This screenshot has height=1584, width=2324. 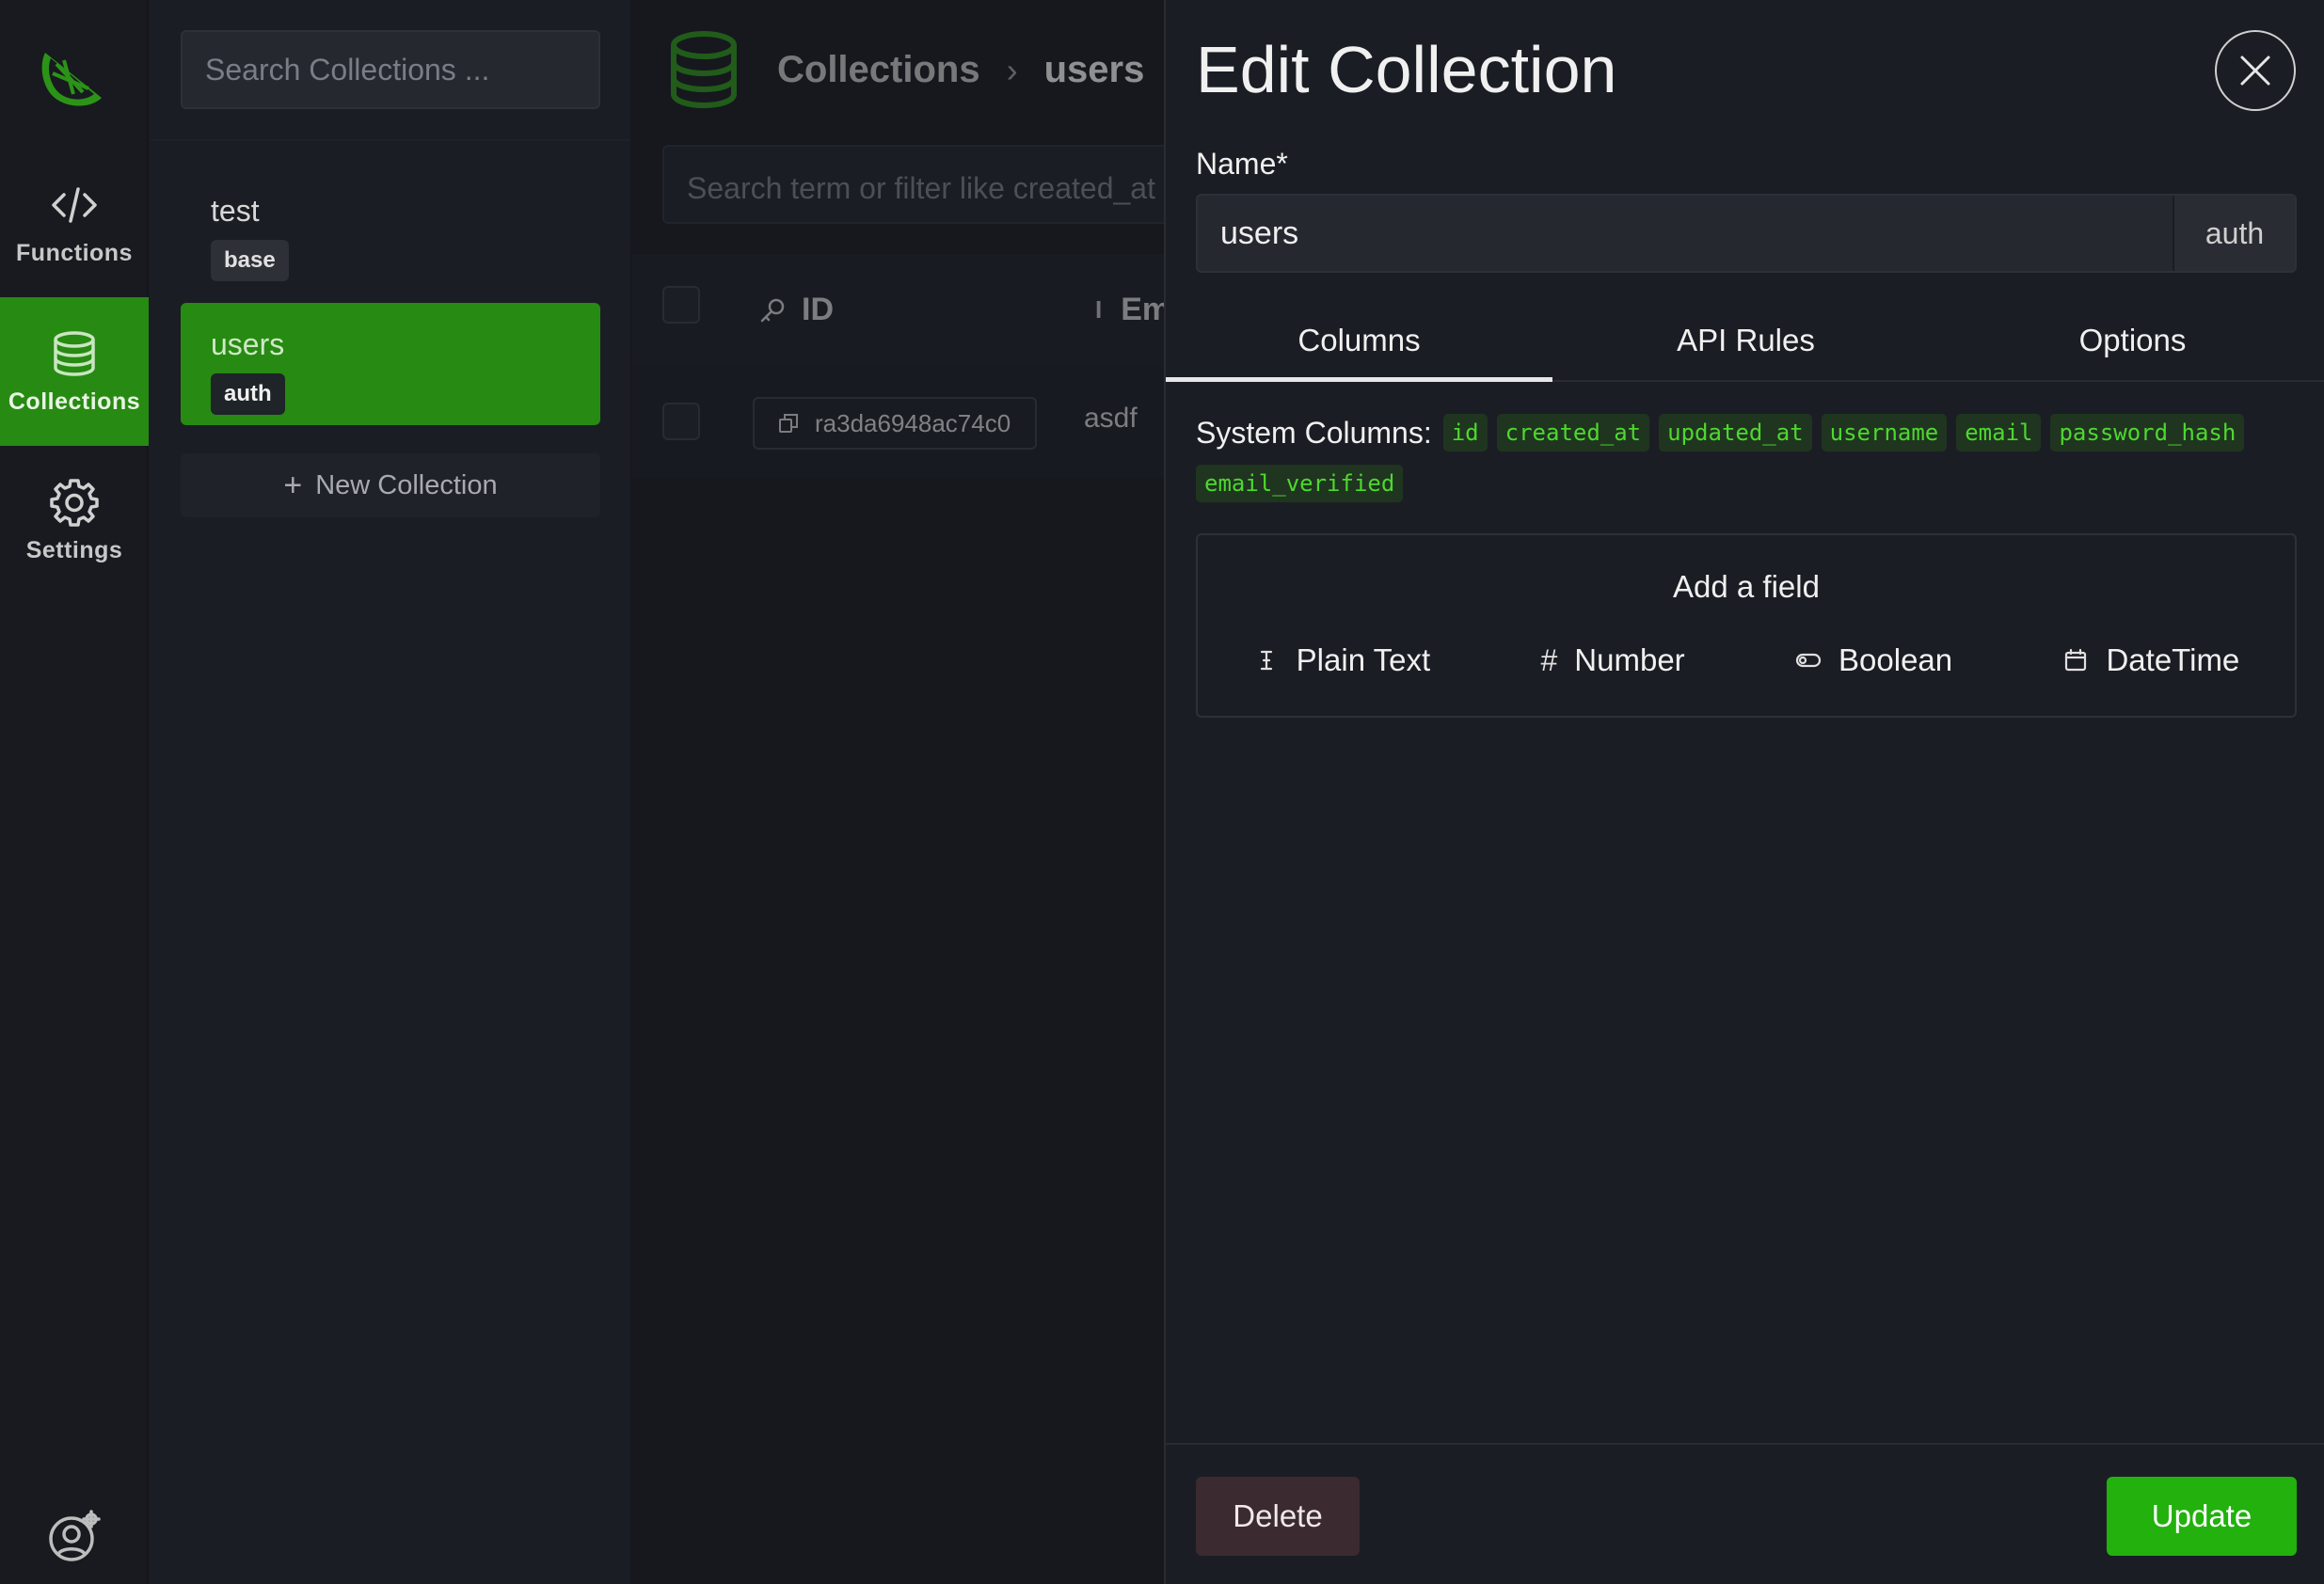 What do you see at coordinates (796, 310) in the screenshot?
I see `column-header-id: ID` at bounding box center [796, 310].